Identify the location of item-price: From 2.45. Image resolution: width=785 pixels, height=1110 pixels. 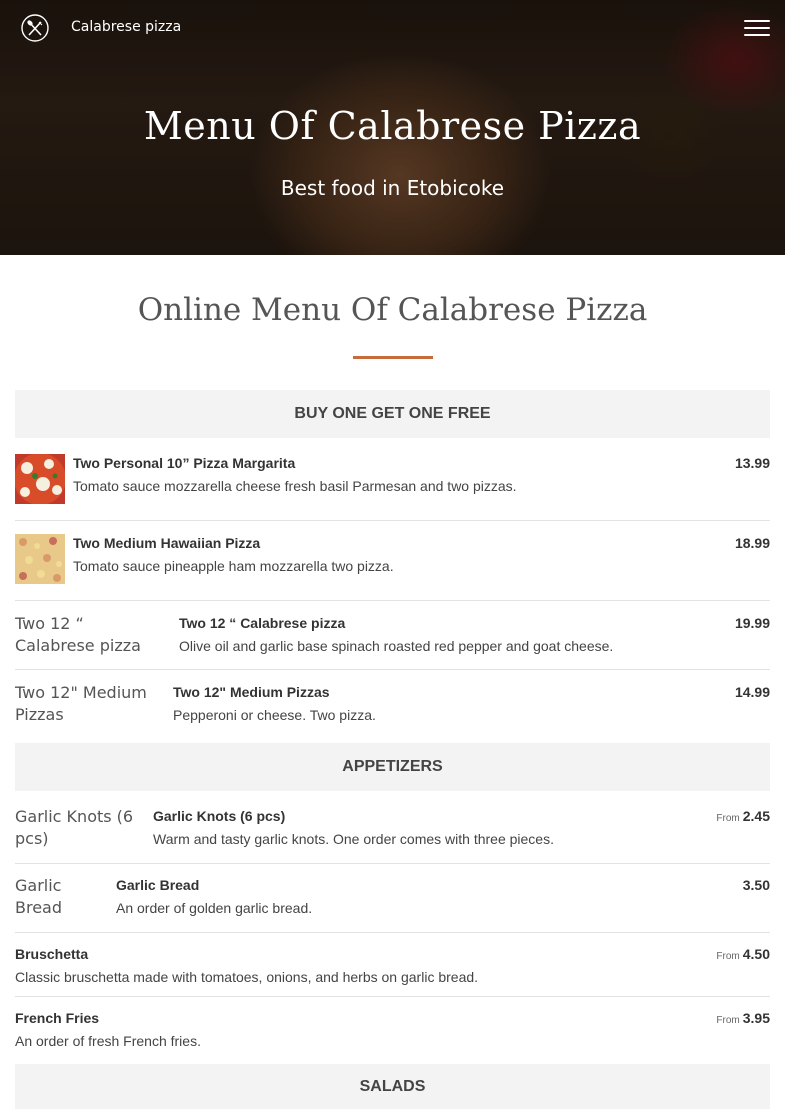
(743, 816).